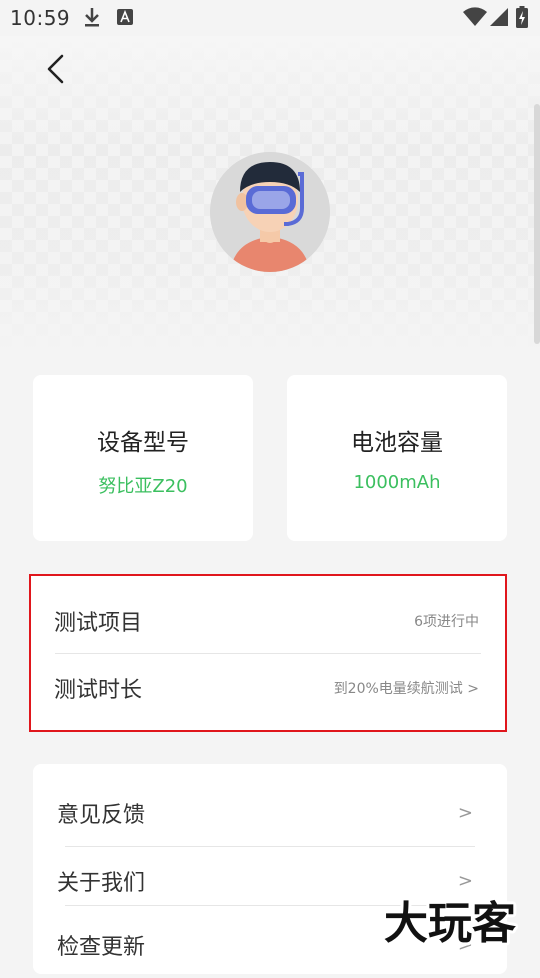  Describe the element at coordinates (40, 18) in the screenshot. I see `status-time: 10:59` at that location.